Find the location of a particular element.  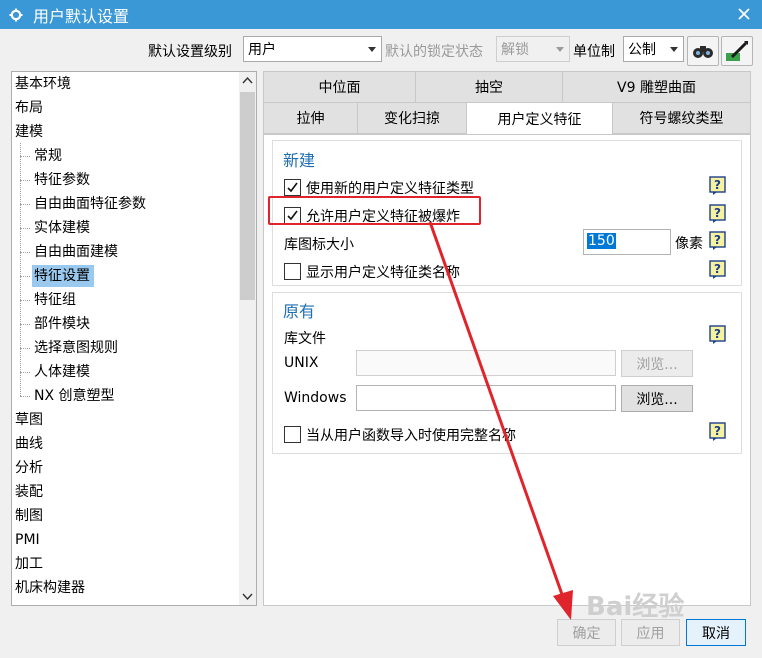

gear-icon is located at coordinates (16, 14).